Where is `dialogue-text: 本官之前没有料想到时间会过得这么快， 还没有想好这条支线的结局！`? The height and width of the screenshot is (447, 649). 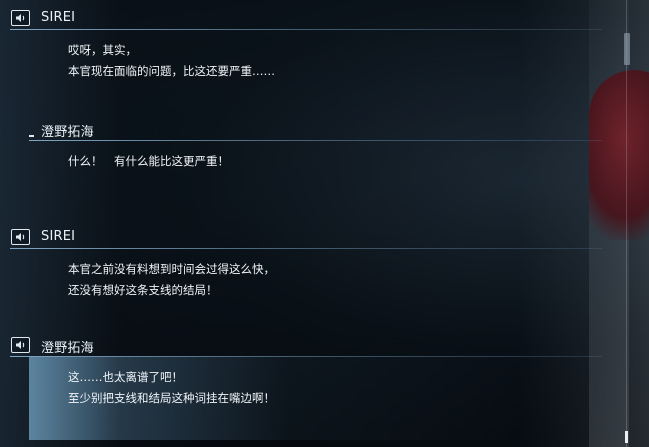
dialogue-text: 本官之前没有料想到时间会过得这么快， 还没有想好这条支线的结局！ is located at coordinates (310, 275).